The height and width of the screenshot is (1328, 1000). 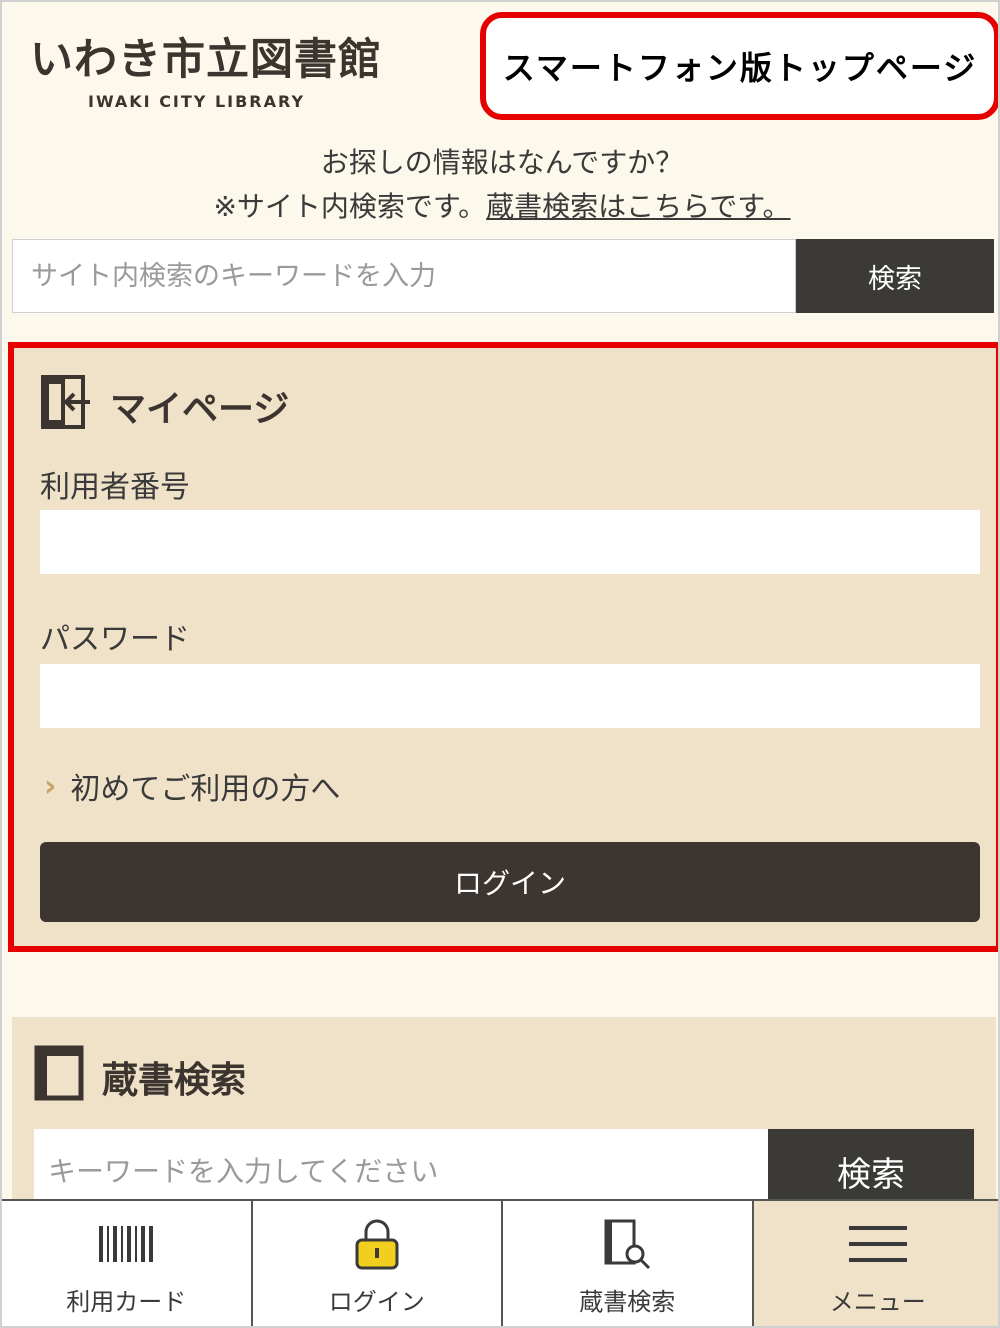 I want to click on site-search-bar: 検索, so click(x=503, y=276).